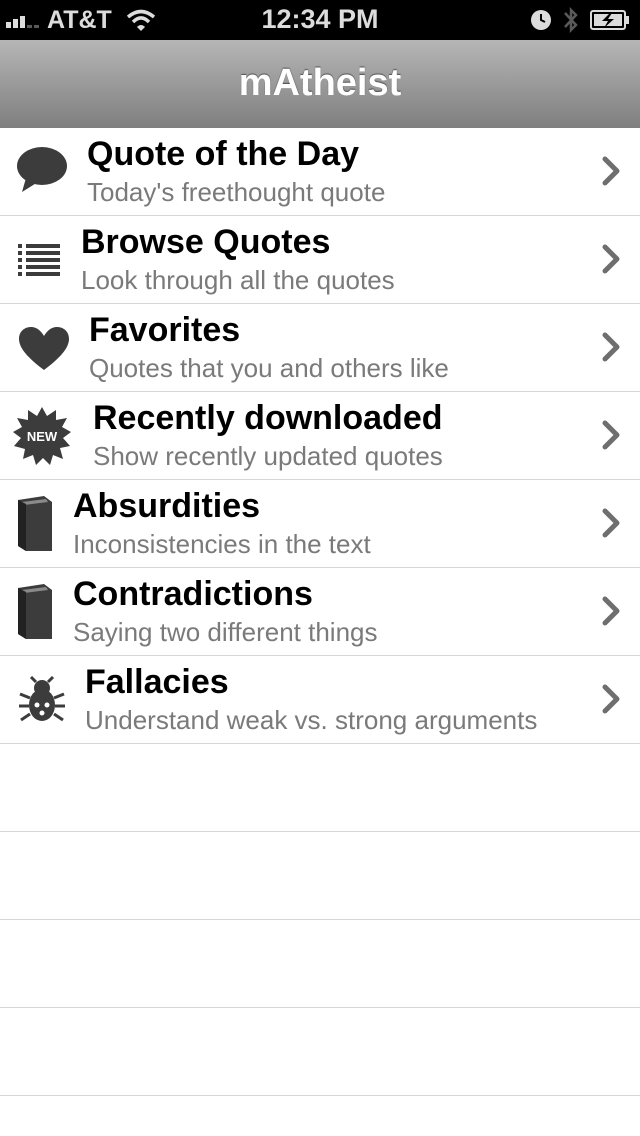 This screenshot has width=640, height=1136. Describe the element at coordinates (571, 20) in the screenshot. I see `bluetooth-icon` at that location.